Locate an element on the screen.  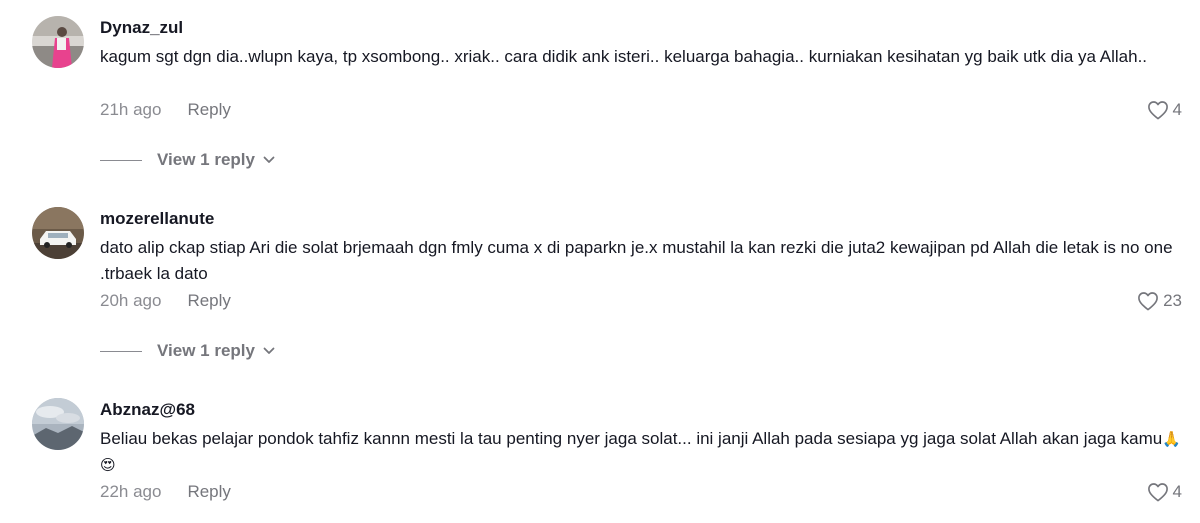
comment-time: 22h ago is located at coordinates (131, 491).